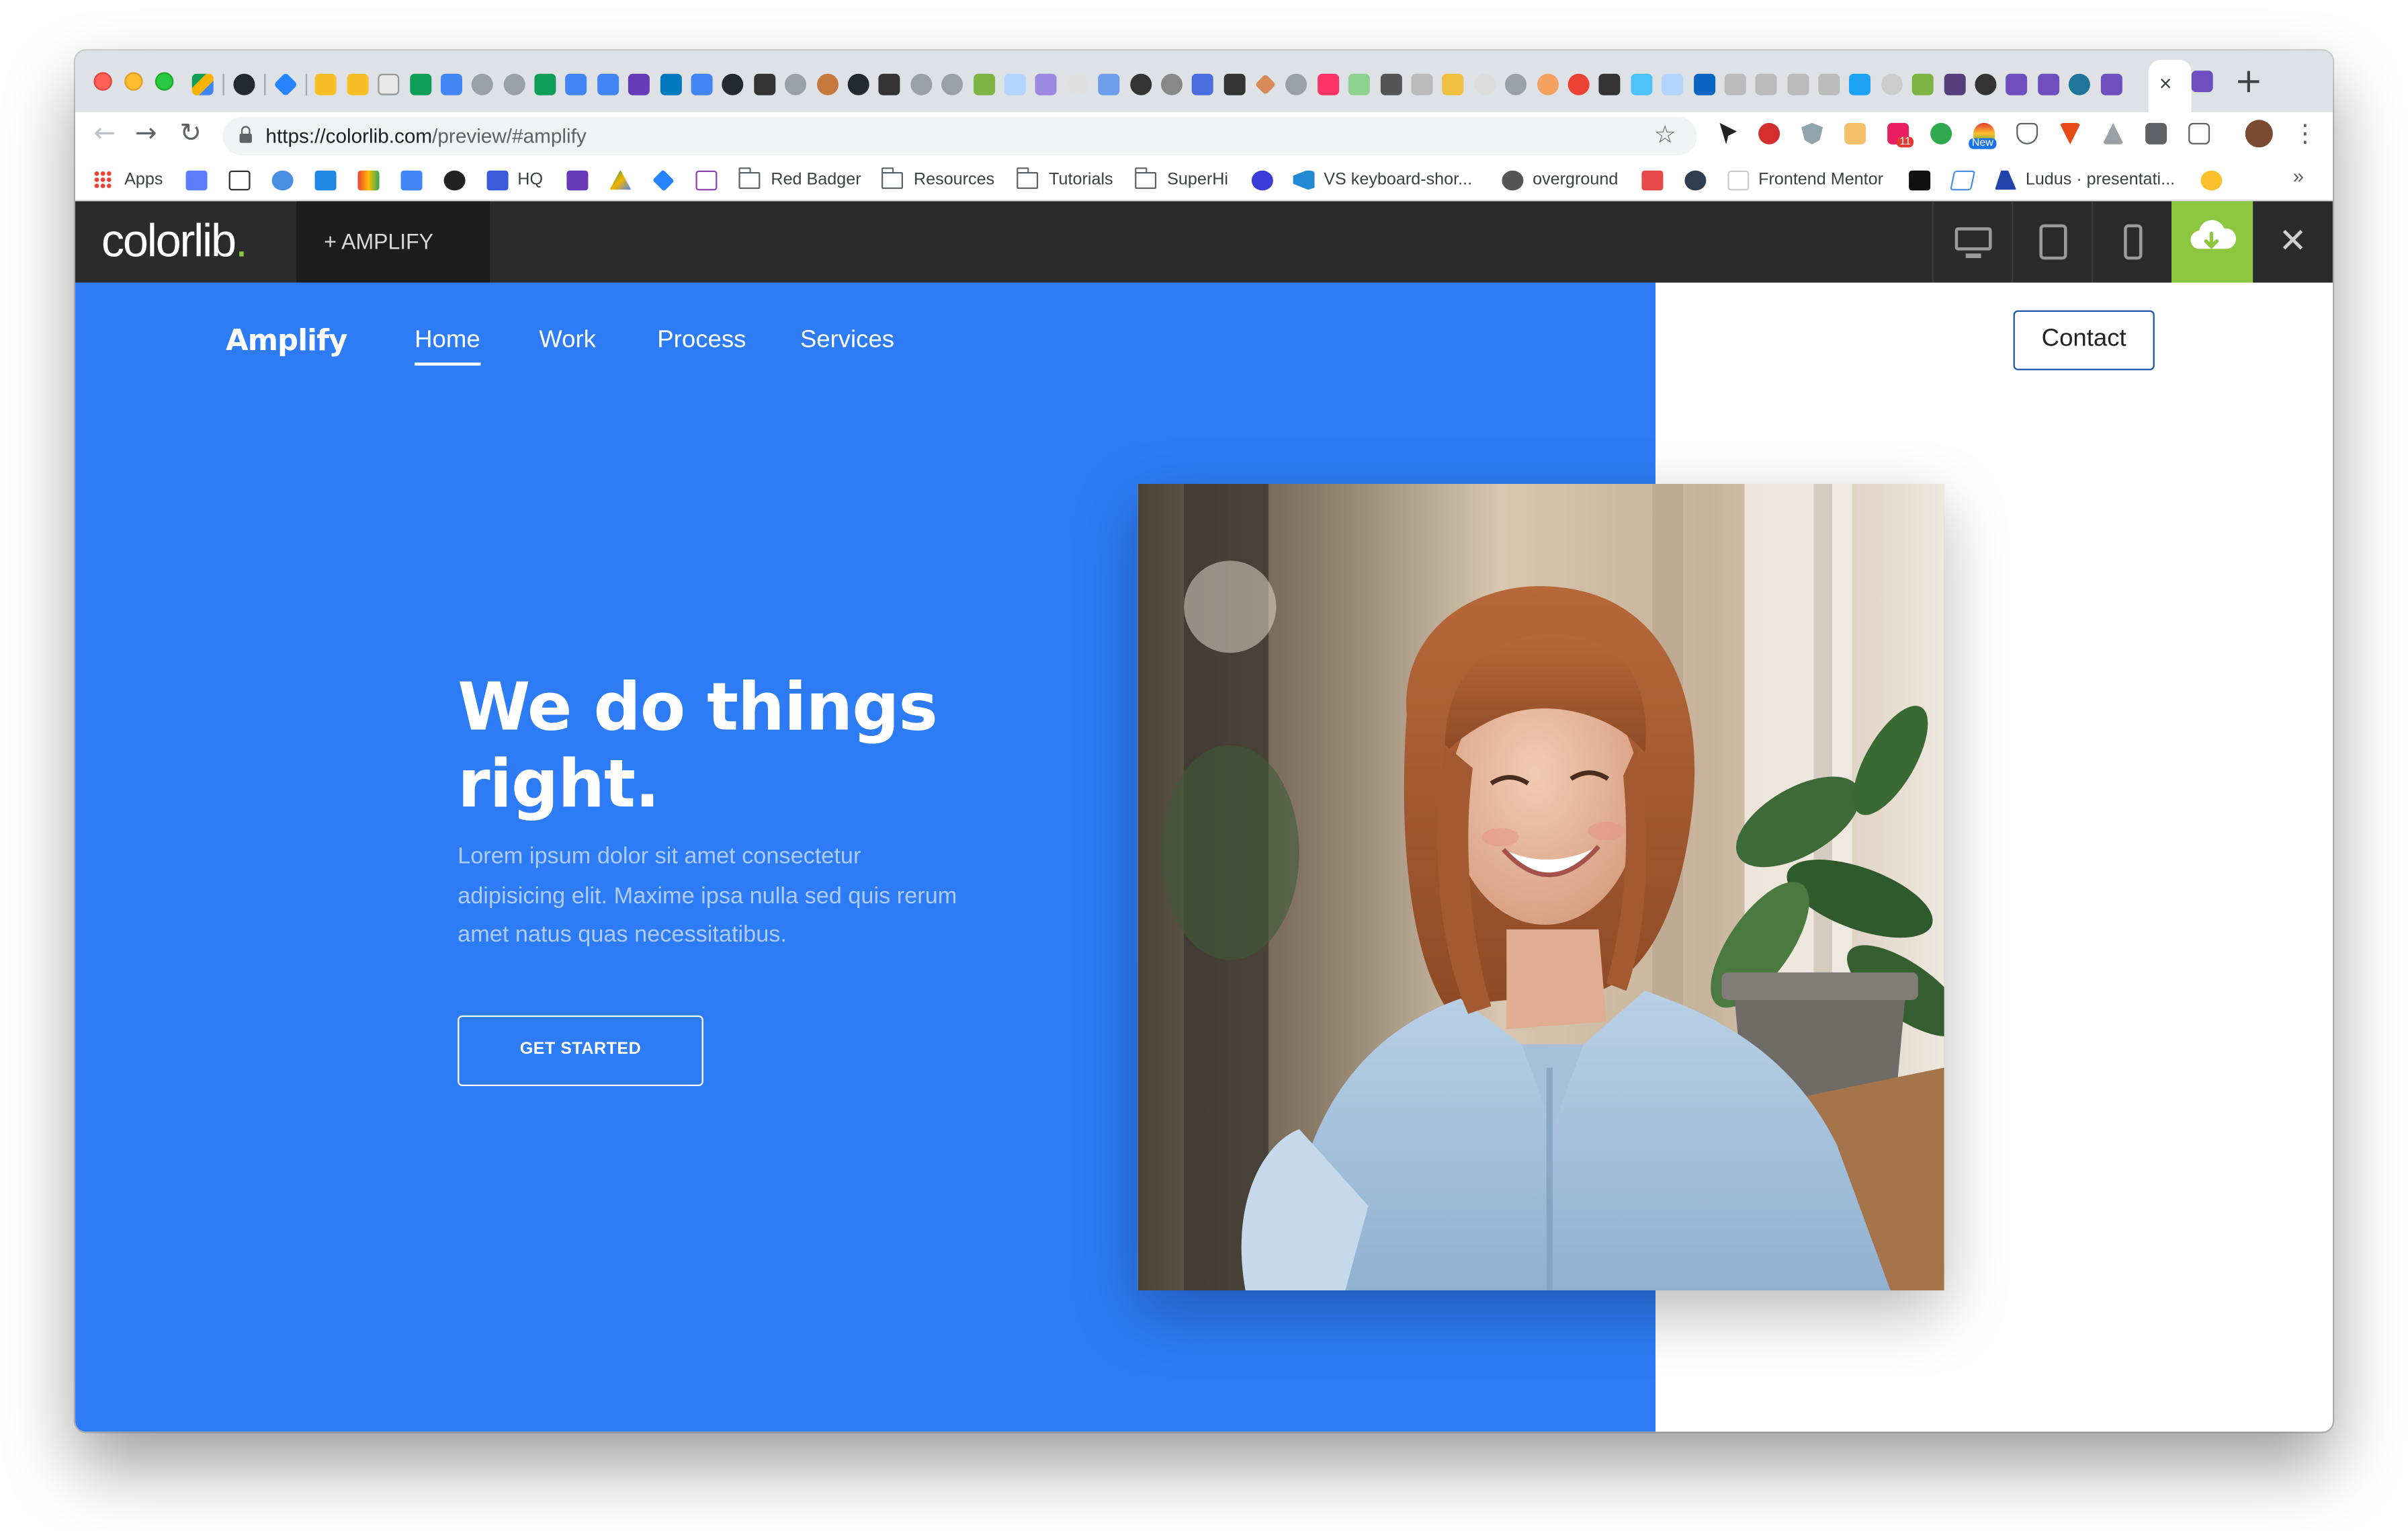 This screenshot has height=1531, width=2408. What do you see at coordinates (420, 84) in the screenshot?
I see `sheets-icon` at bounding box center [420, 84].